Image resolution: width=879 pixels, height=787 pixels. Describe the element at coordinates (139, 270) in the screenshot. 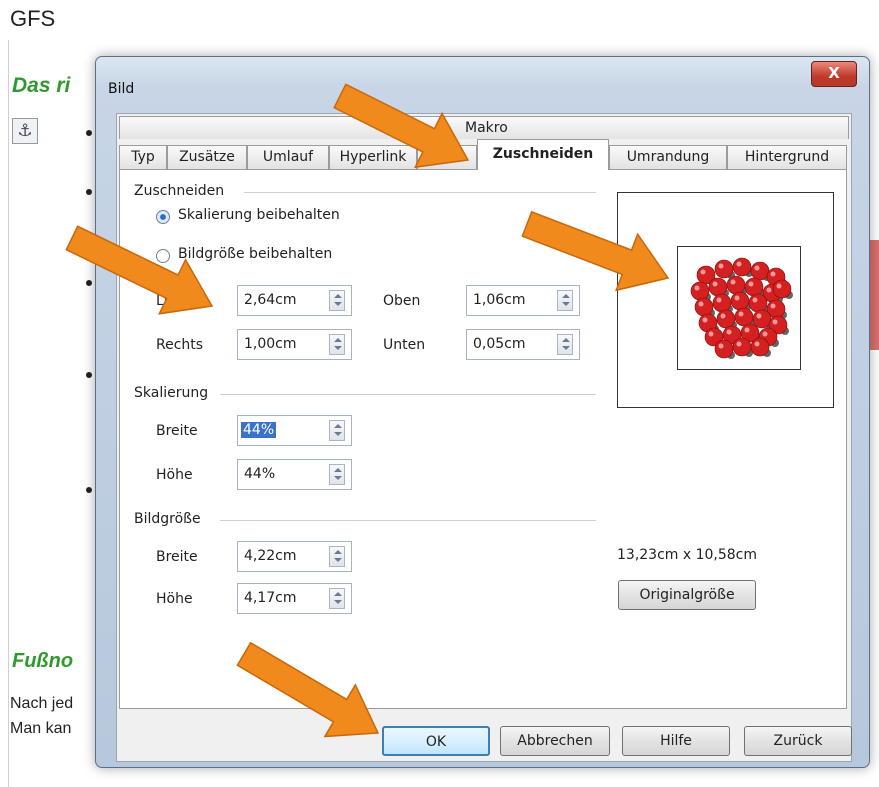

I see `arrow-to-left-field` at that location.